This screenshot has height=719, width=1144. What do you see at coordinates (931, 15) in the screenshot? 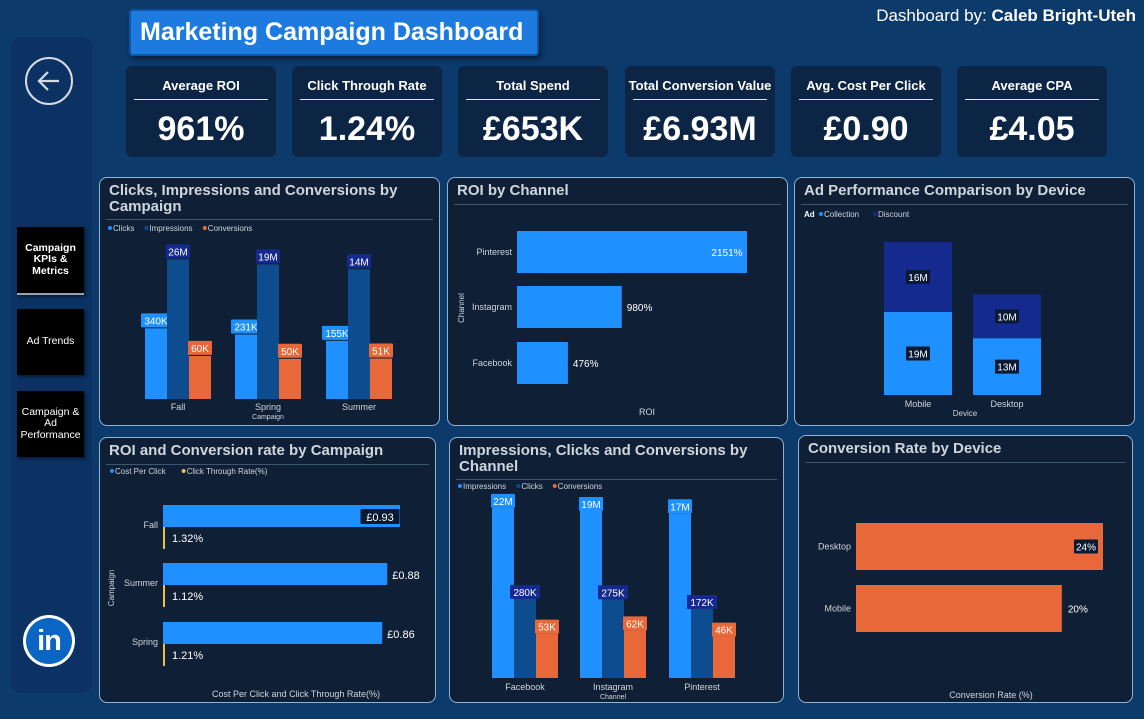
I see `byline-prefix: Dashboard by:` at bounding box center [931, 15].